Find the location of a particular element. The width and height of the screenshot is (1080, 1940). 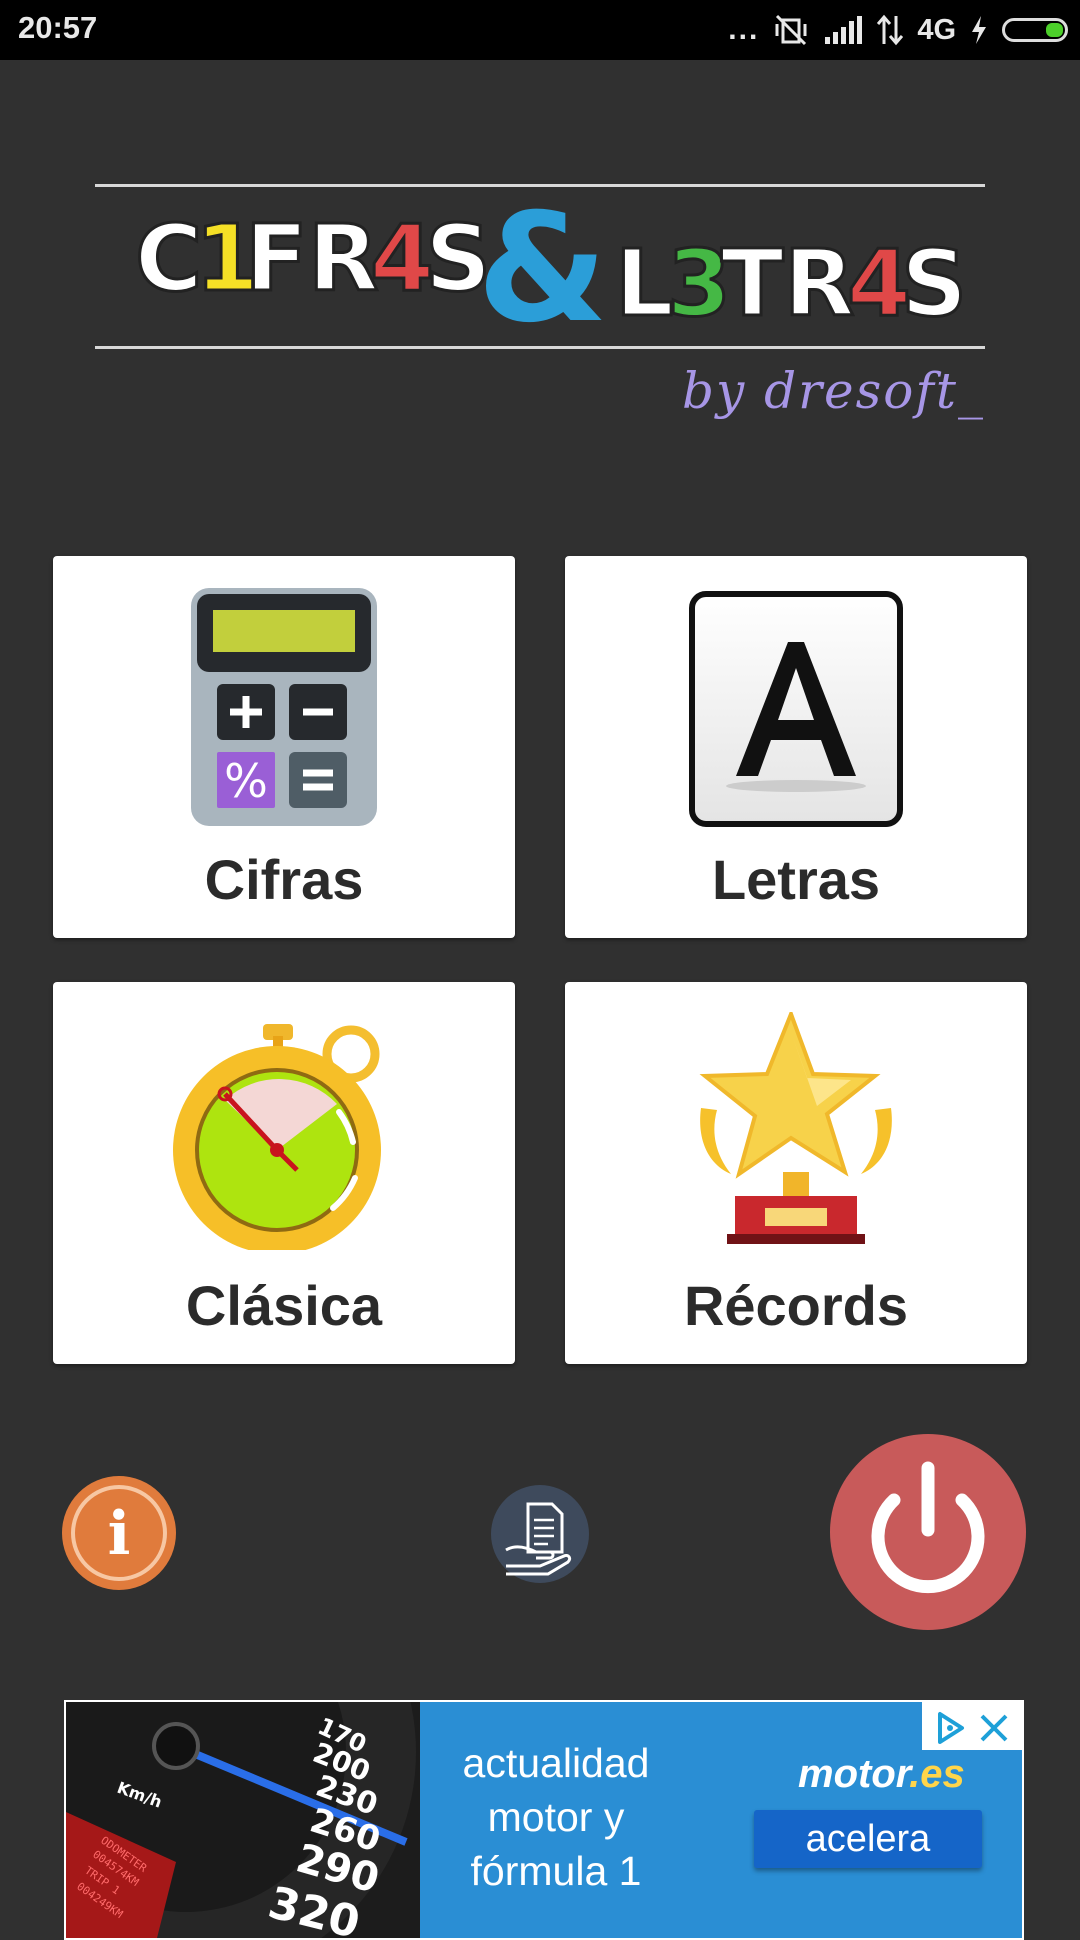

battery-icon is located at coordinates (1035, 30).